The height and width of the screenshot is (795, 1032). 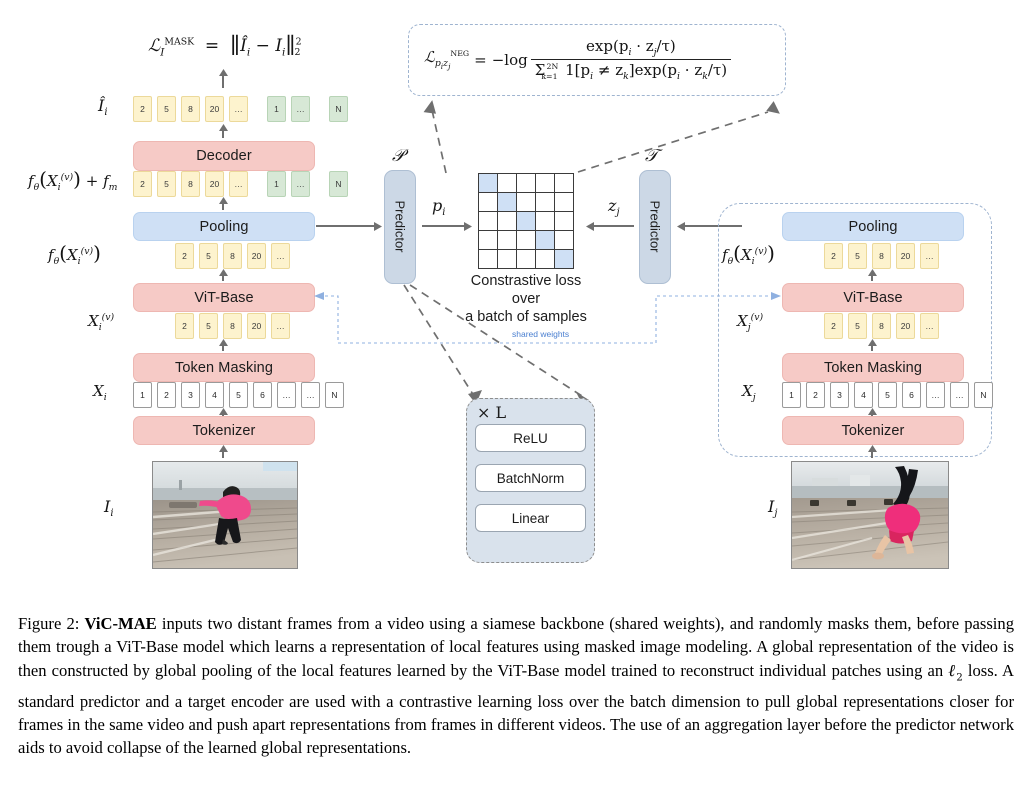 What do you see at coordinates (530, 478) in the screenshot?
I see `mlp-item-batchnorm: BatchNorm` at bounding box center [530, 478].